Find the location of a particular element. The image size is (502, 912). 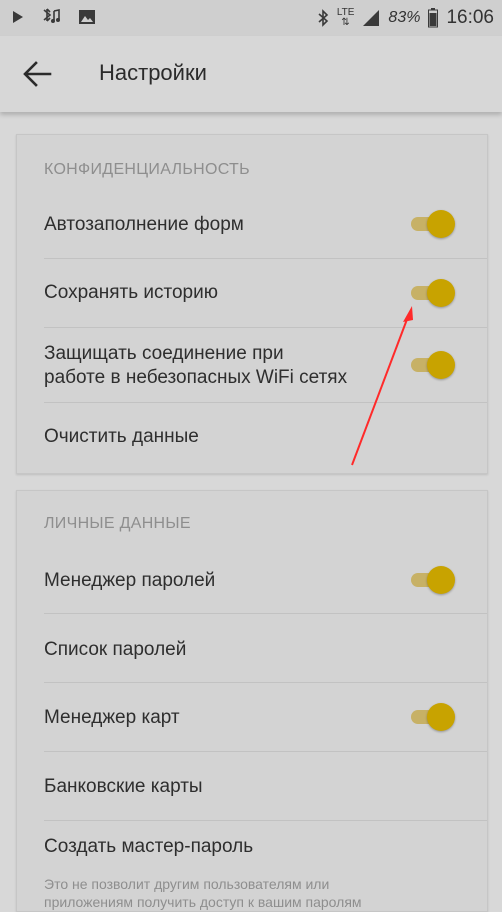

section-header-personal: ЛИЧНЫЕ ДАННЫЕ is located at coordinates (117, 523).